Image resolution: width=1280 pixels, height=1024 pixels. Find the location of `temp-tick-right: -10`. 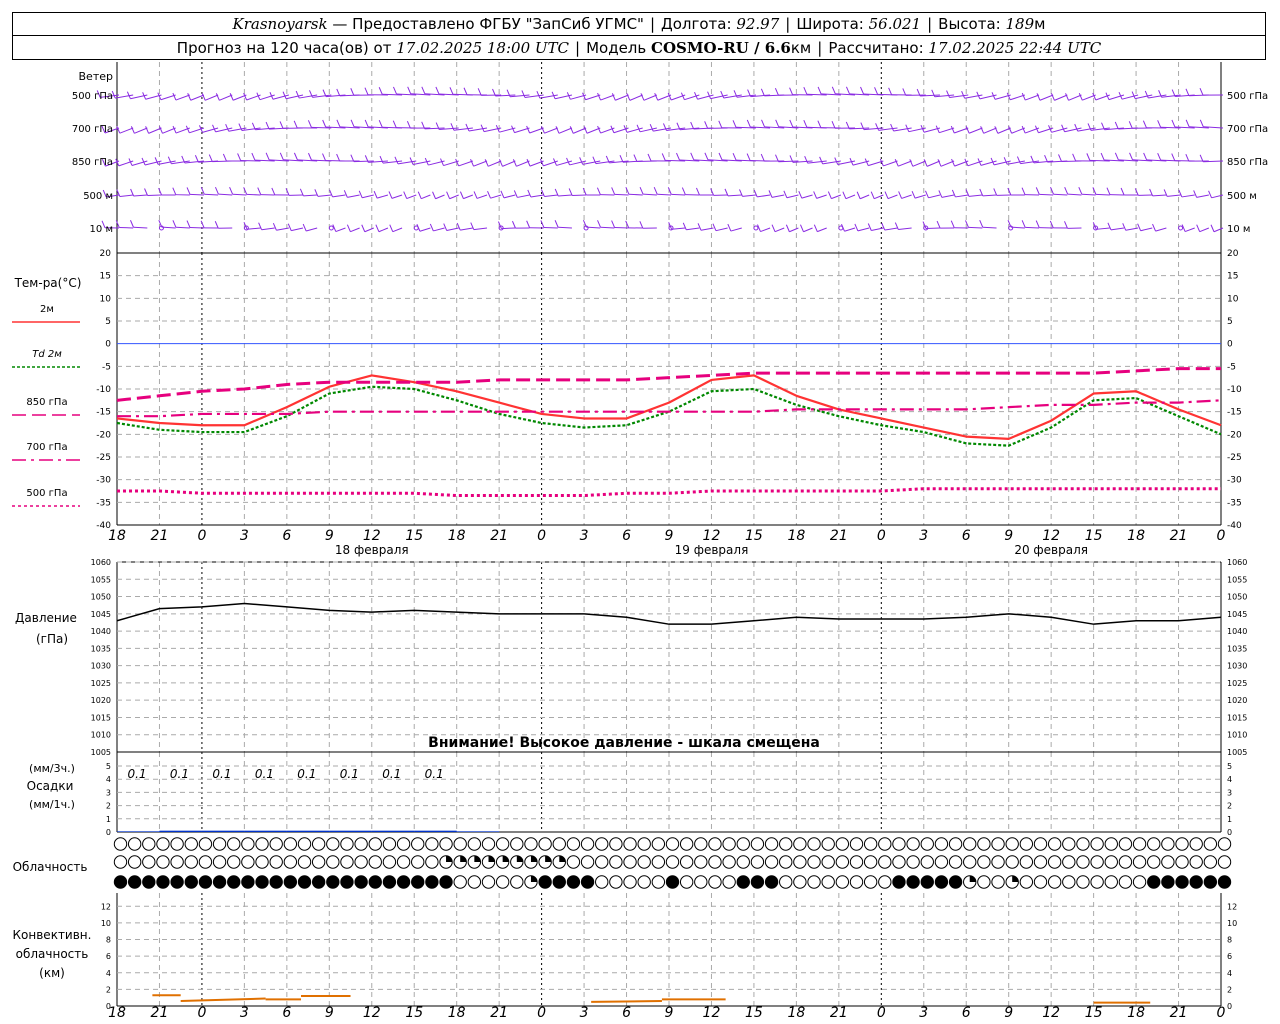

temp-tick-right: -10 is located at coordinates (1234, 390).